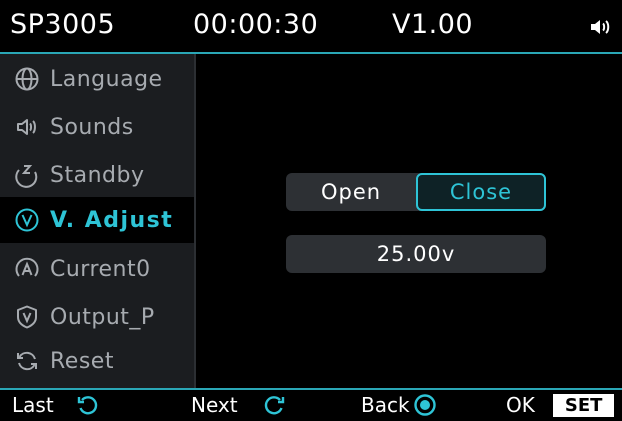 The image size is (622, 421). I want to click on voltage-value-field: 25.00v, so click(416, 254).